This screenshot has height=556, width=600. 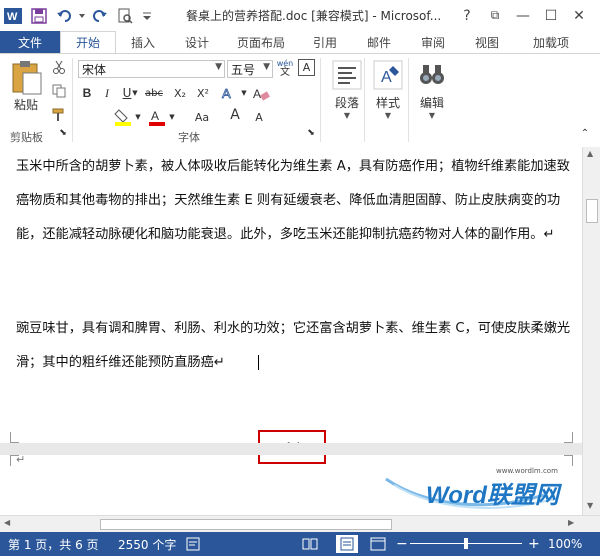 I want to click on scroll-thumb-horizontal, so click(x=246, y=524).